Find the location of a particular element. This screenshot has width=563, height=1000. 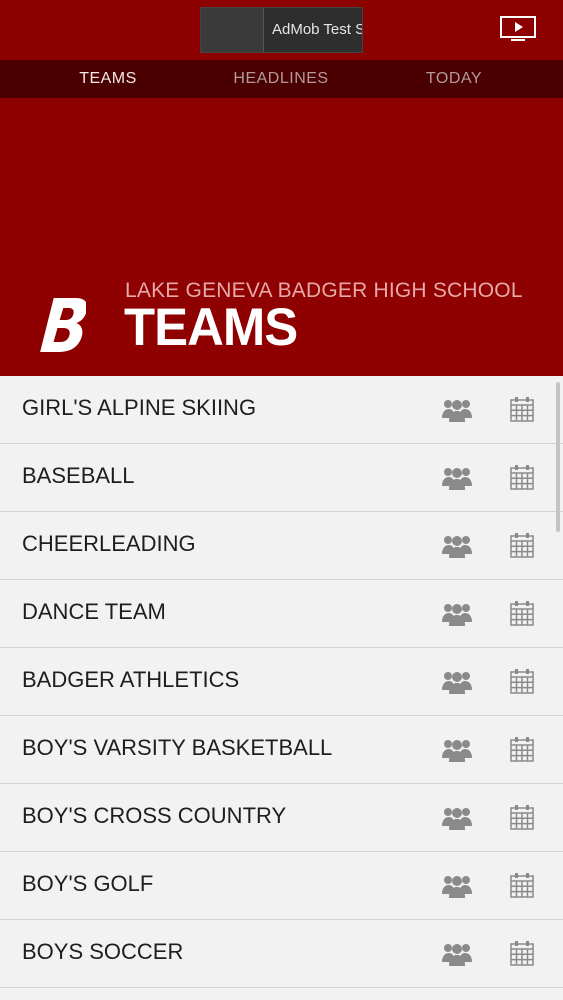

ad-banner: AdMob Test S is located at coordinates (281, 30).